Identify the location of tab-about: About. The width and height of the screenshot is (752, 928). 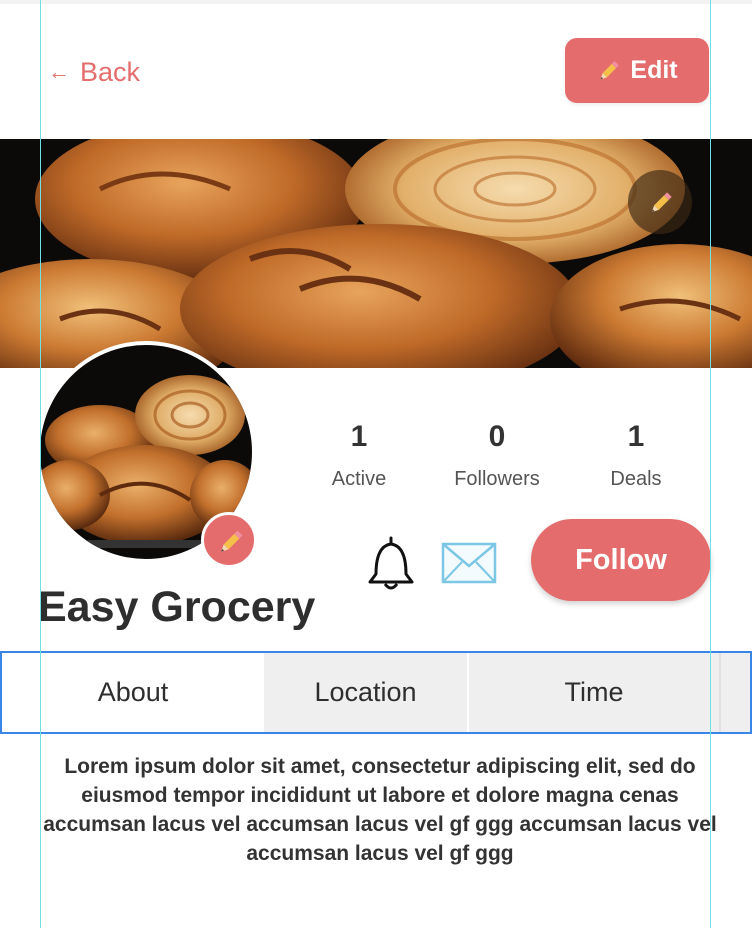
(133, 692).